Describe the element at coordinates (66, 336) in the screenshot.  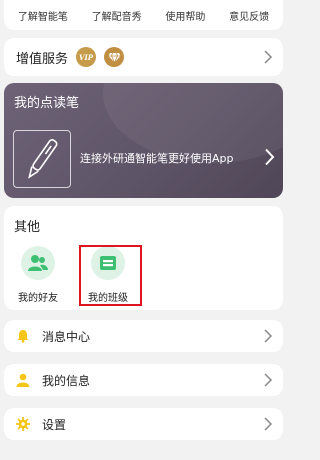
I see `message-center-label: 消息中心` at that location.